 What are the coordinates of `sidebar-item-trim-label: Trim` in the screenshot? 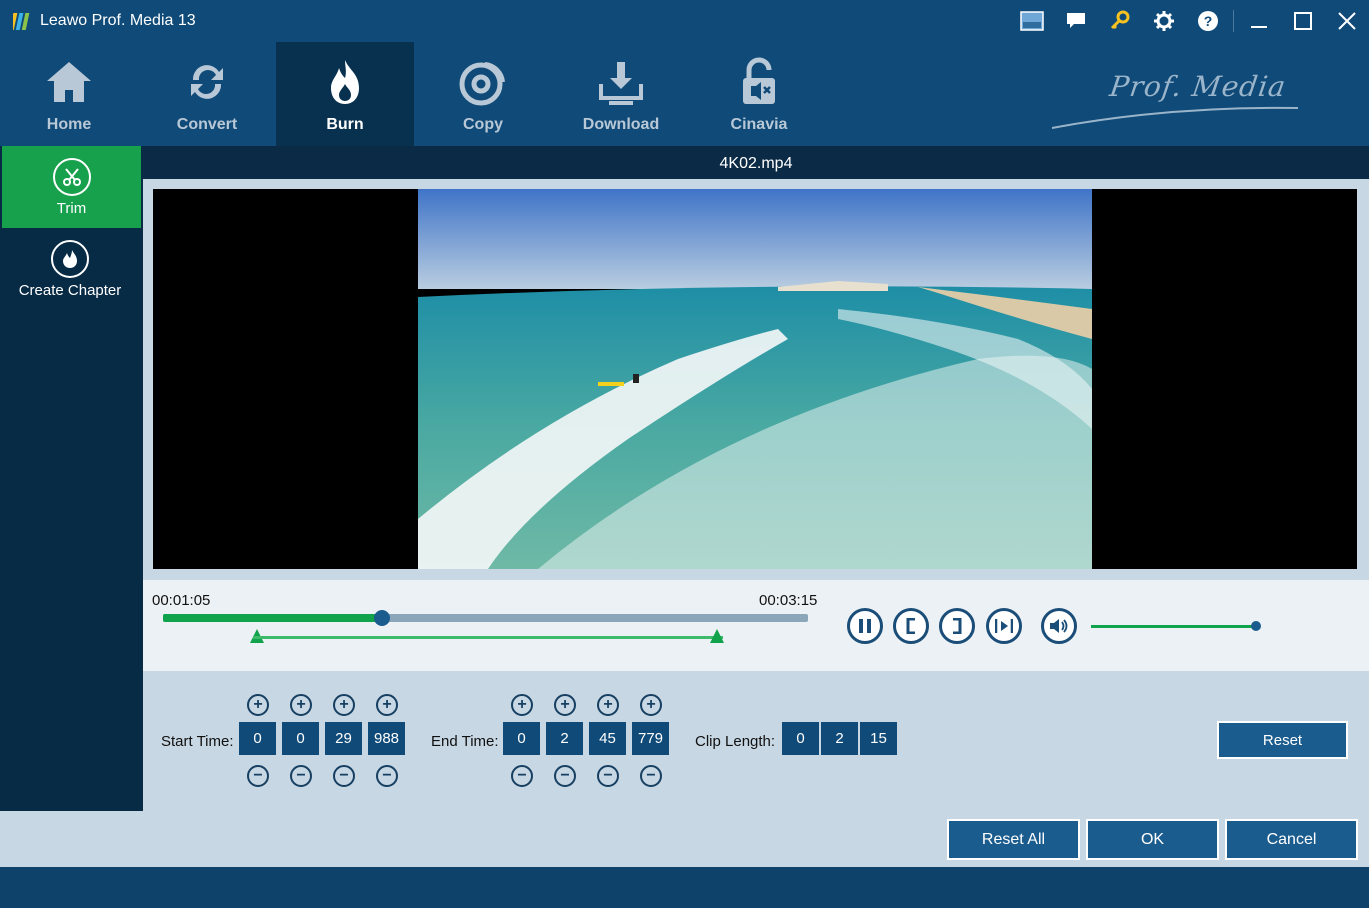 It's located at (71, 208).